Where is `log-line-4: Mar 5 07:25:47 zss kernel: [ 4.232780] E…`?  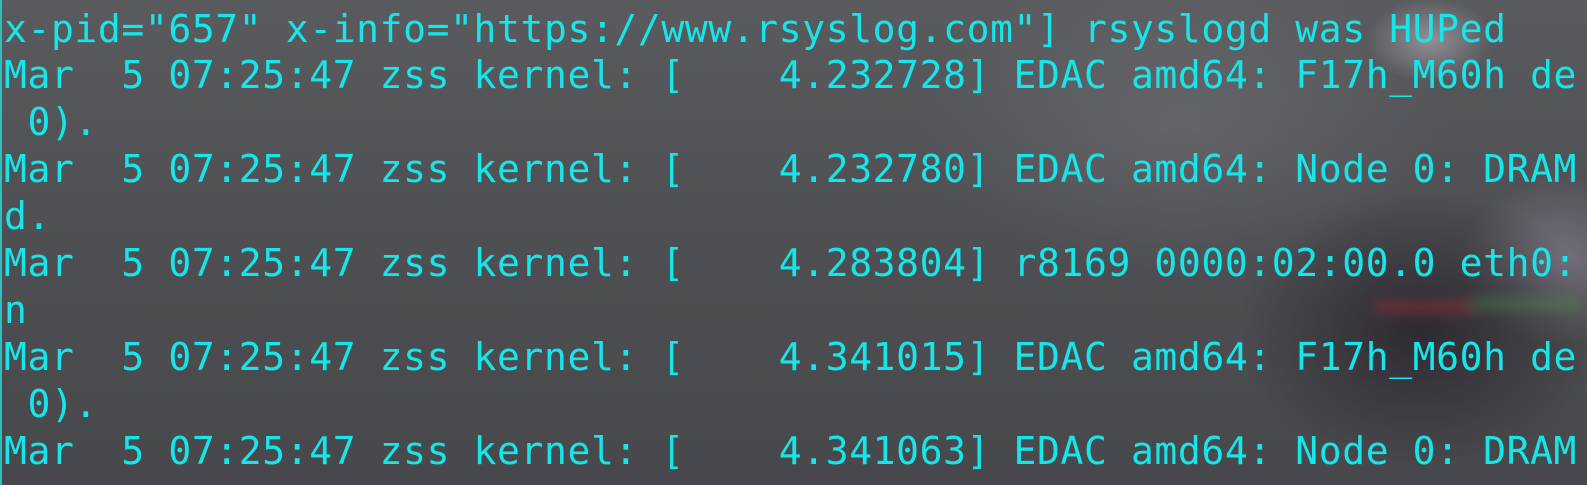 log-line-4: Mar 5 07:25:47 zss kernel: [ 4.232780] E… is located at coordinates (791, 169).